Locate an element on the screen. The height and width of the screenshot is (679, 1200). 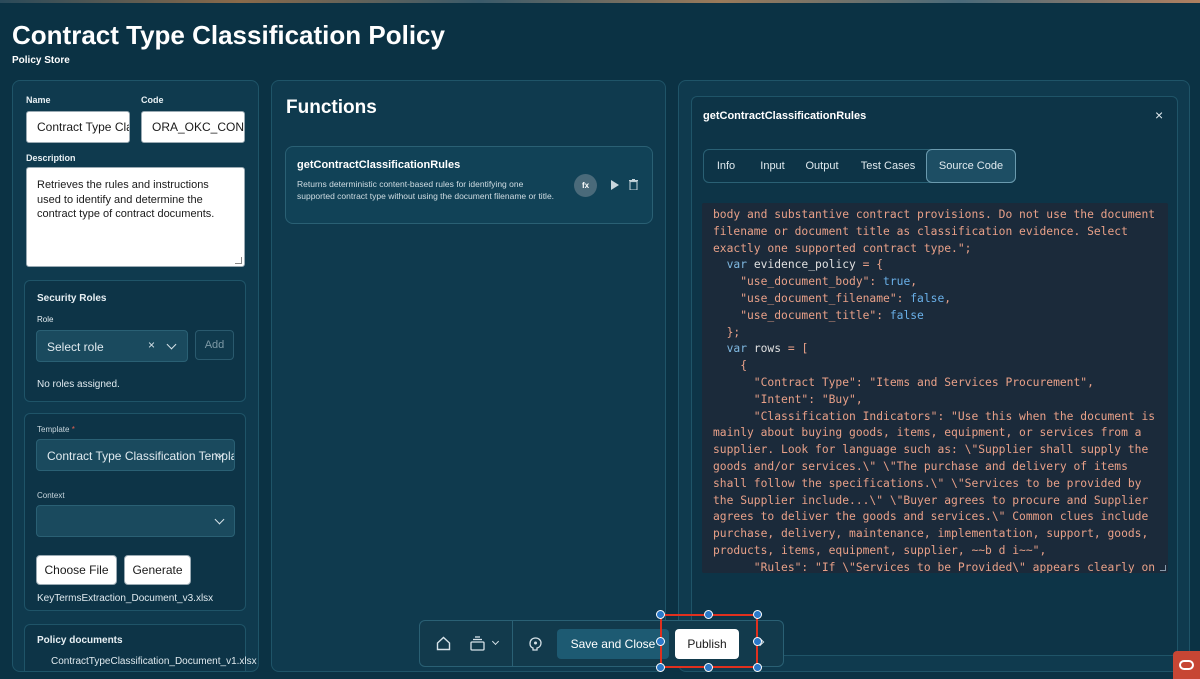
code-label: Code is located at coordinates (152, 100).